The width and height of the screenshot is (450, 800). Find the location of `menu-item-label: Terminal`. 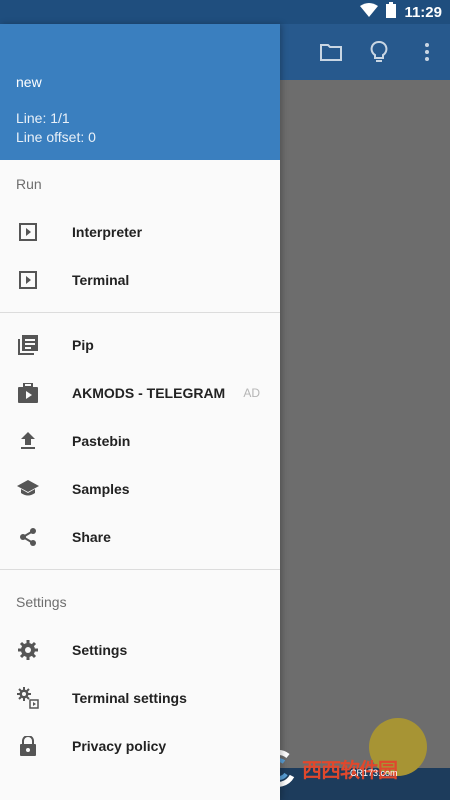

menu-item-label: Terminal is located at coordinates (101, 280).